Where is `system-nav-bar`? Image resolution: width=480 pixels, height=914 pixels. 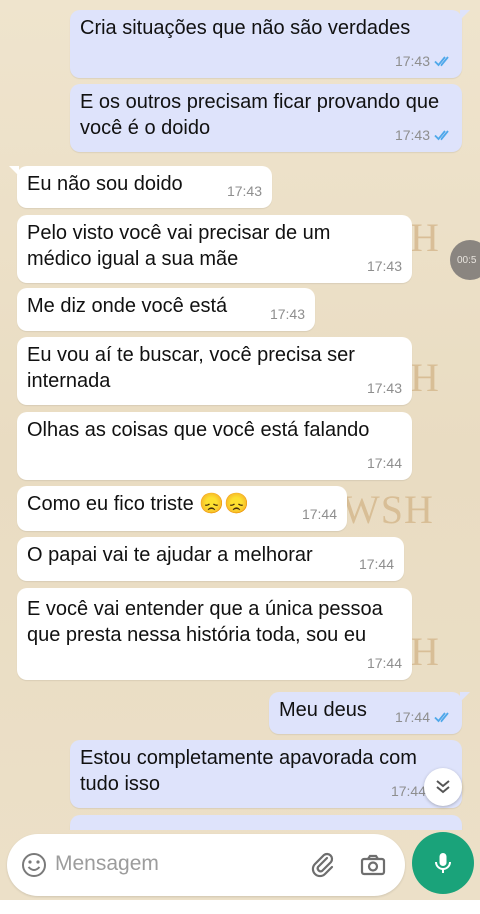
system-nav-bar is located at coordinates (240, 907).